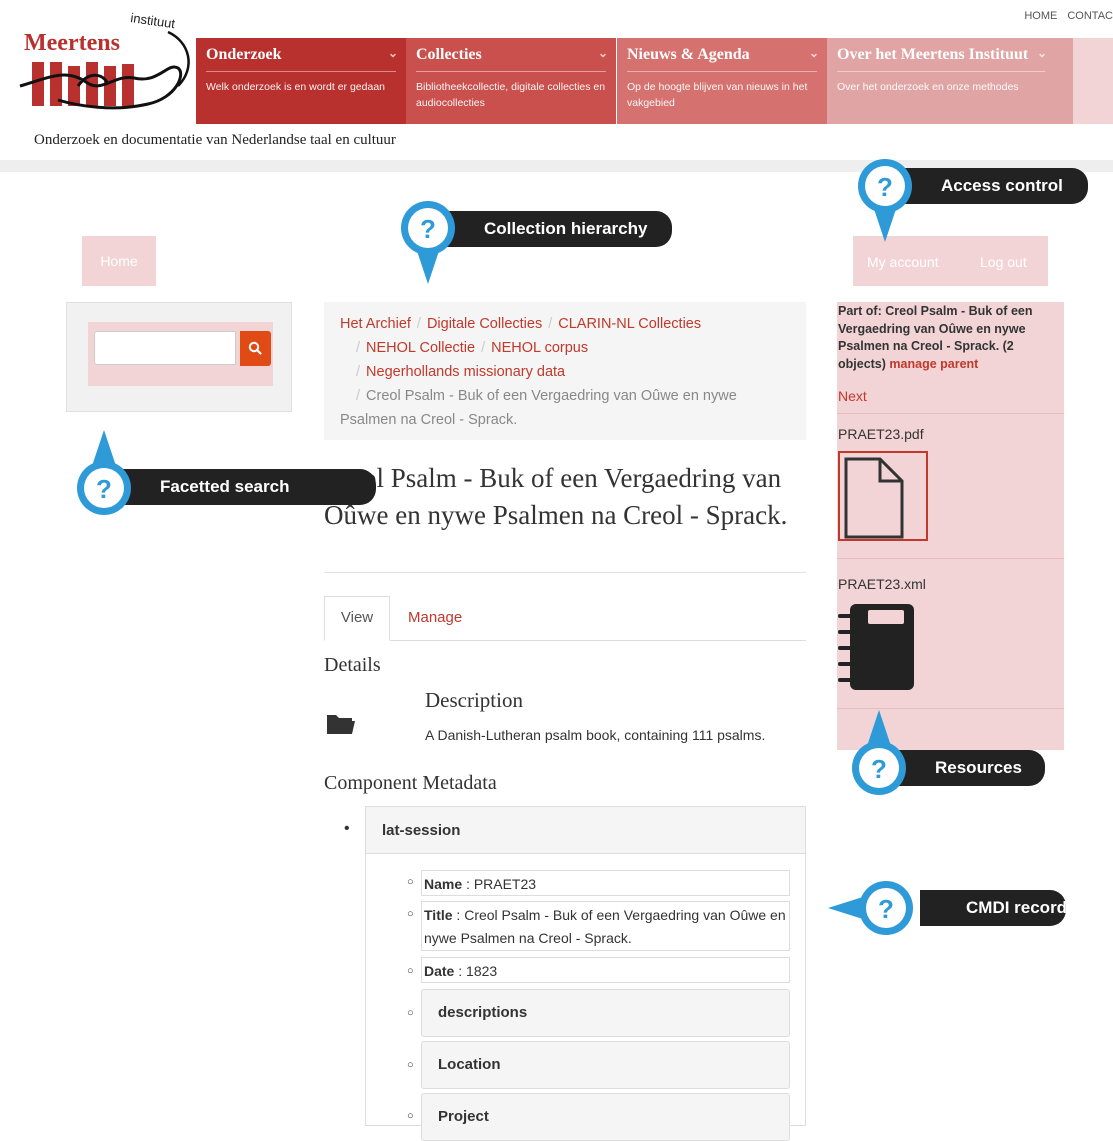 This screenshot has width=1113, height=1141. What do you see at coordinates (605, 1013) in the screenshot?
I see `subsection-descriptions: descriptions` at bounding box center [605, 1013].